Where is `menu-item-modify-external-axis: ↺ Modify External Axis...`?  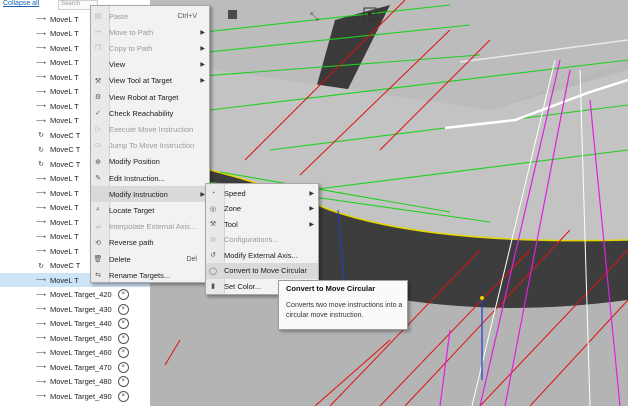 menu-item-modify-external-axis: ↺ Modify External Axis... is located at coordinates (262, 255).